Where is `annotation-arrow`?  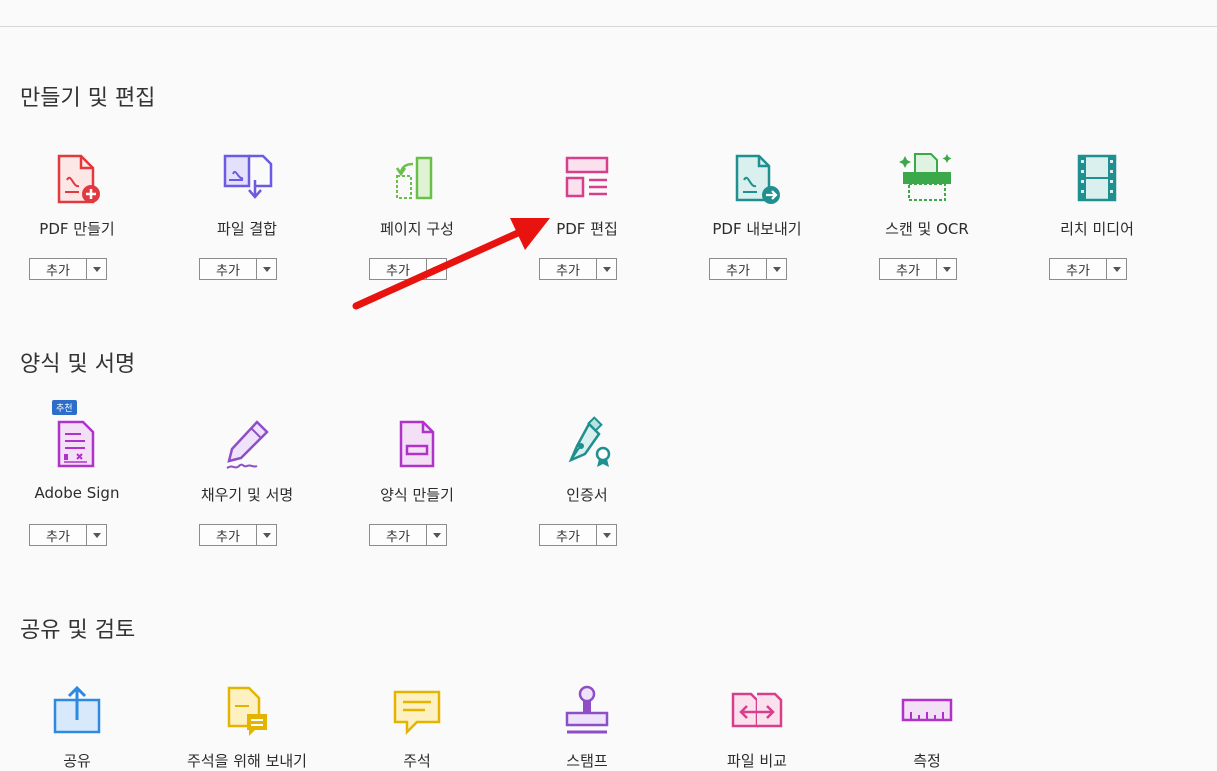
annotation-arrow is located at coordinates (451, 264).